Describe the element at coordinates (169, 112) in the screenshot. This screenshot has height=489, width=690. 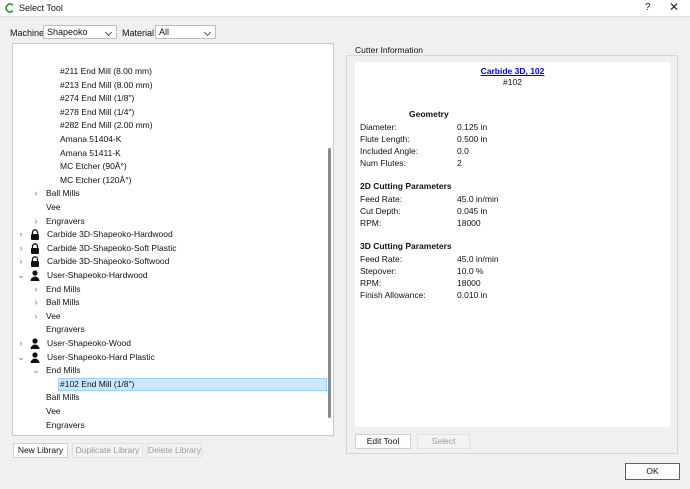
I see `tree-item: #278 End Mill (1/4")` at that location.